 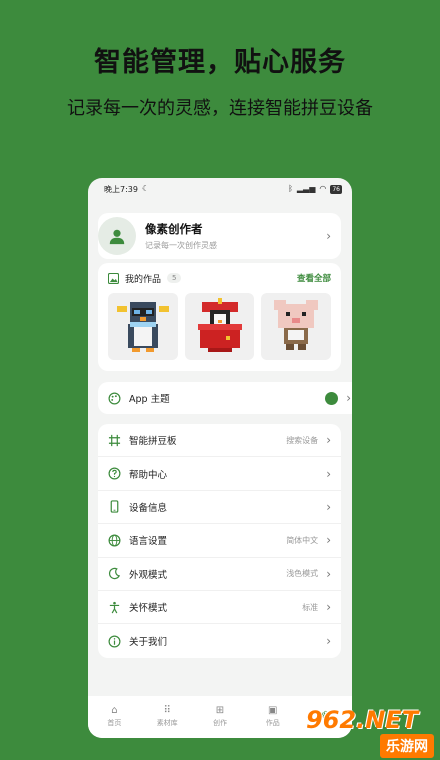 I want to click on status-bar: 晚上7:39 ☾ ᛒ ▂▃▅ ◠ 76, so click(x=220, y=189).